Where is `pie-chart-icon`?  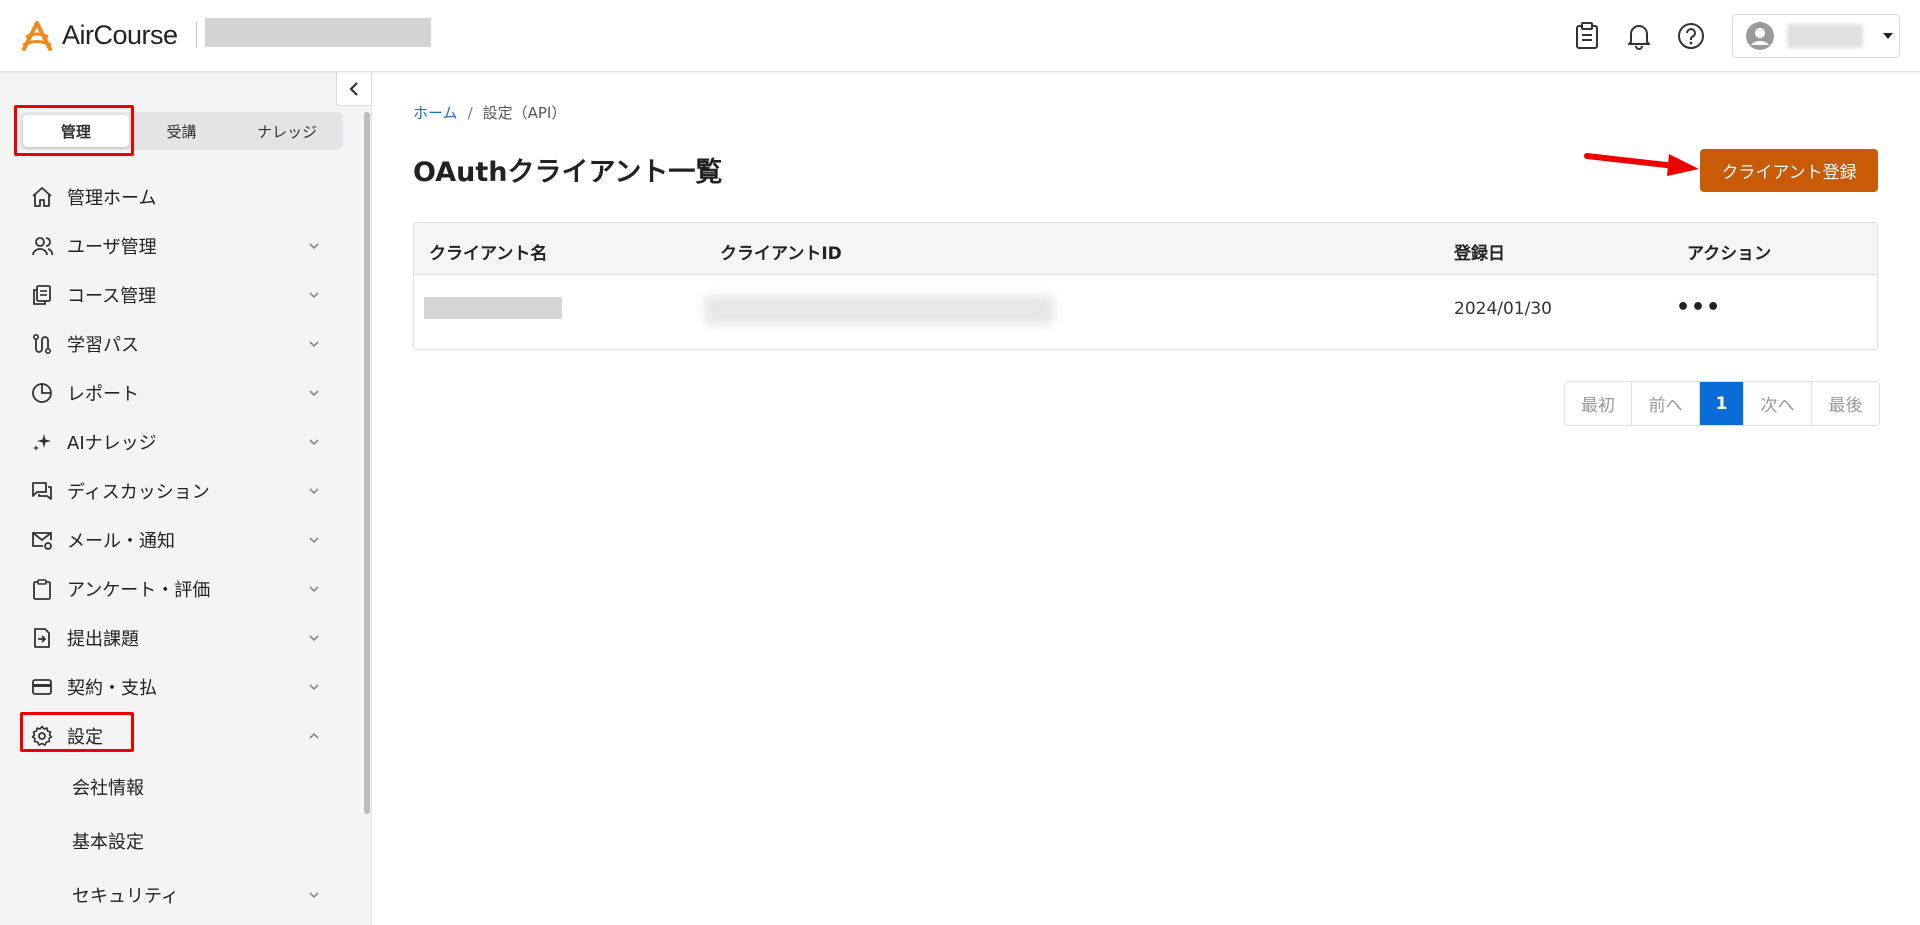 pie-chart-icon is located at coordinates (42, 393).